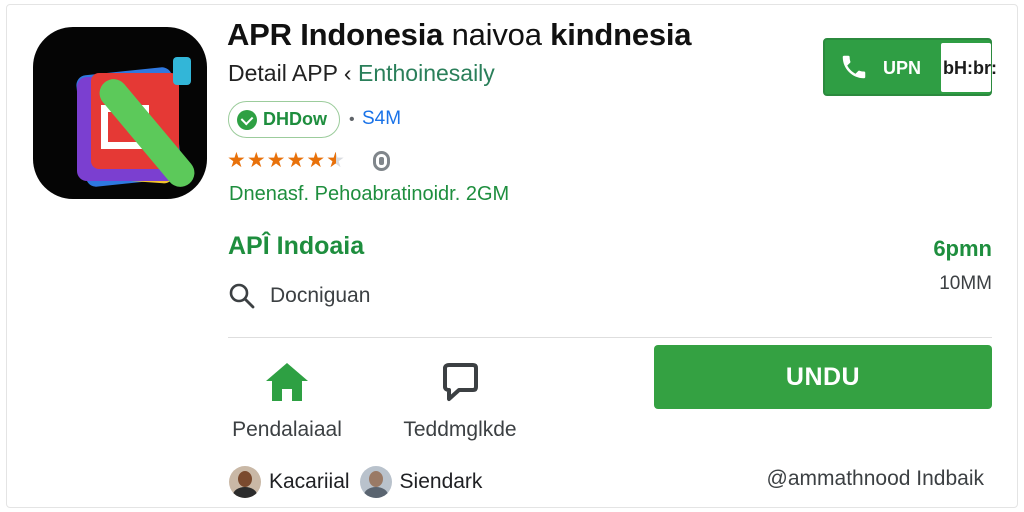  Describe the element at coordinates (335, 34) in the screenshot. I see `app-title-bold: APR Indonesia` at that location.